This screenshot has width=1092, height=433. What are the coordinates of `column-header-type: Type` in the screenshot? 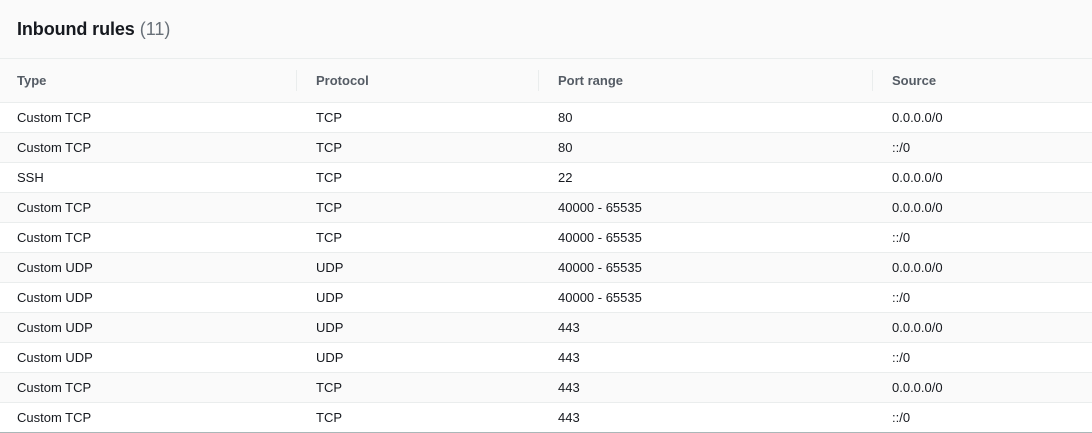 It's located at (148, 81).